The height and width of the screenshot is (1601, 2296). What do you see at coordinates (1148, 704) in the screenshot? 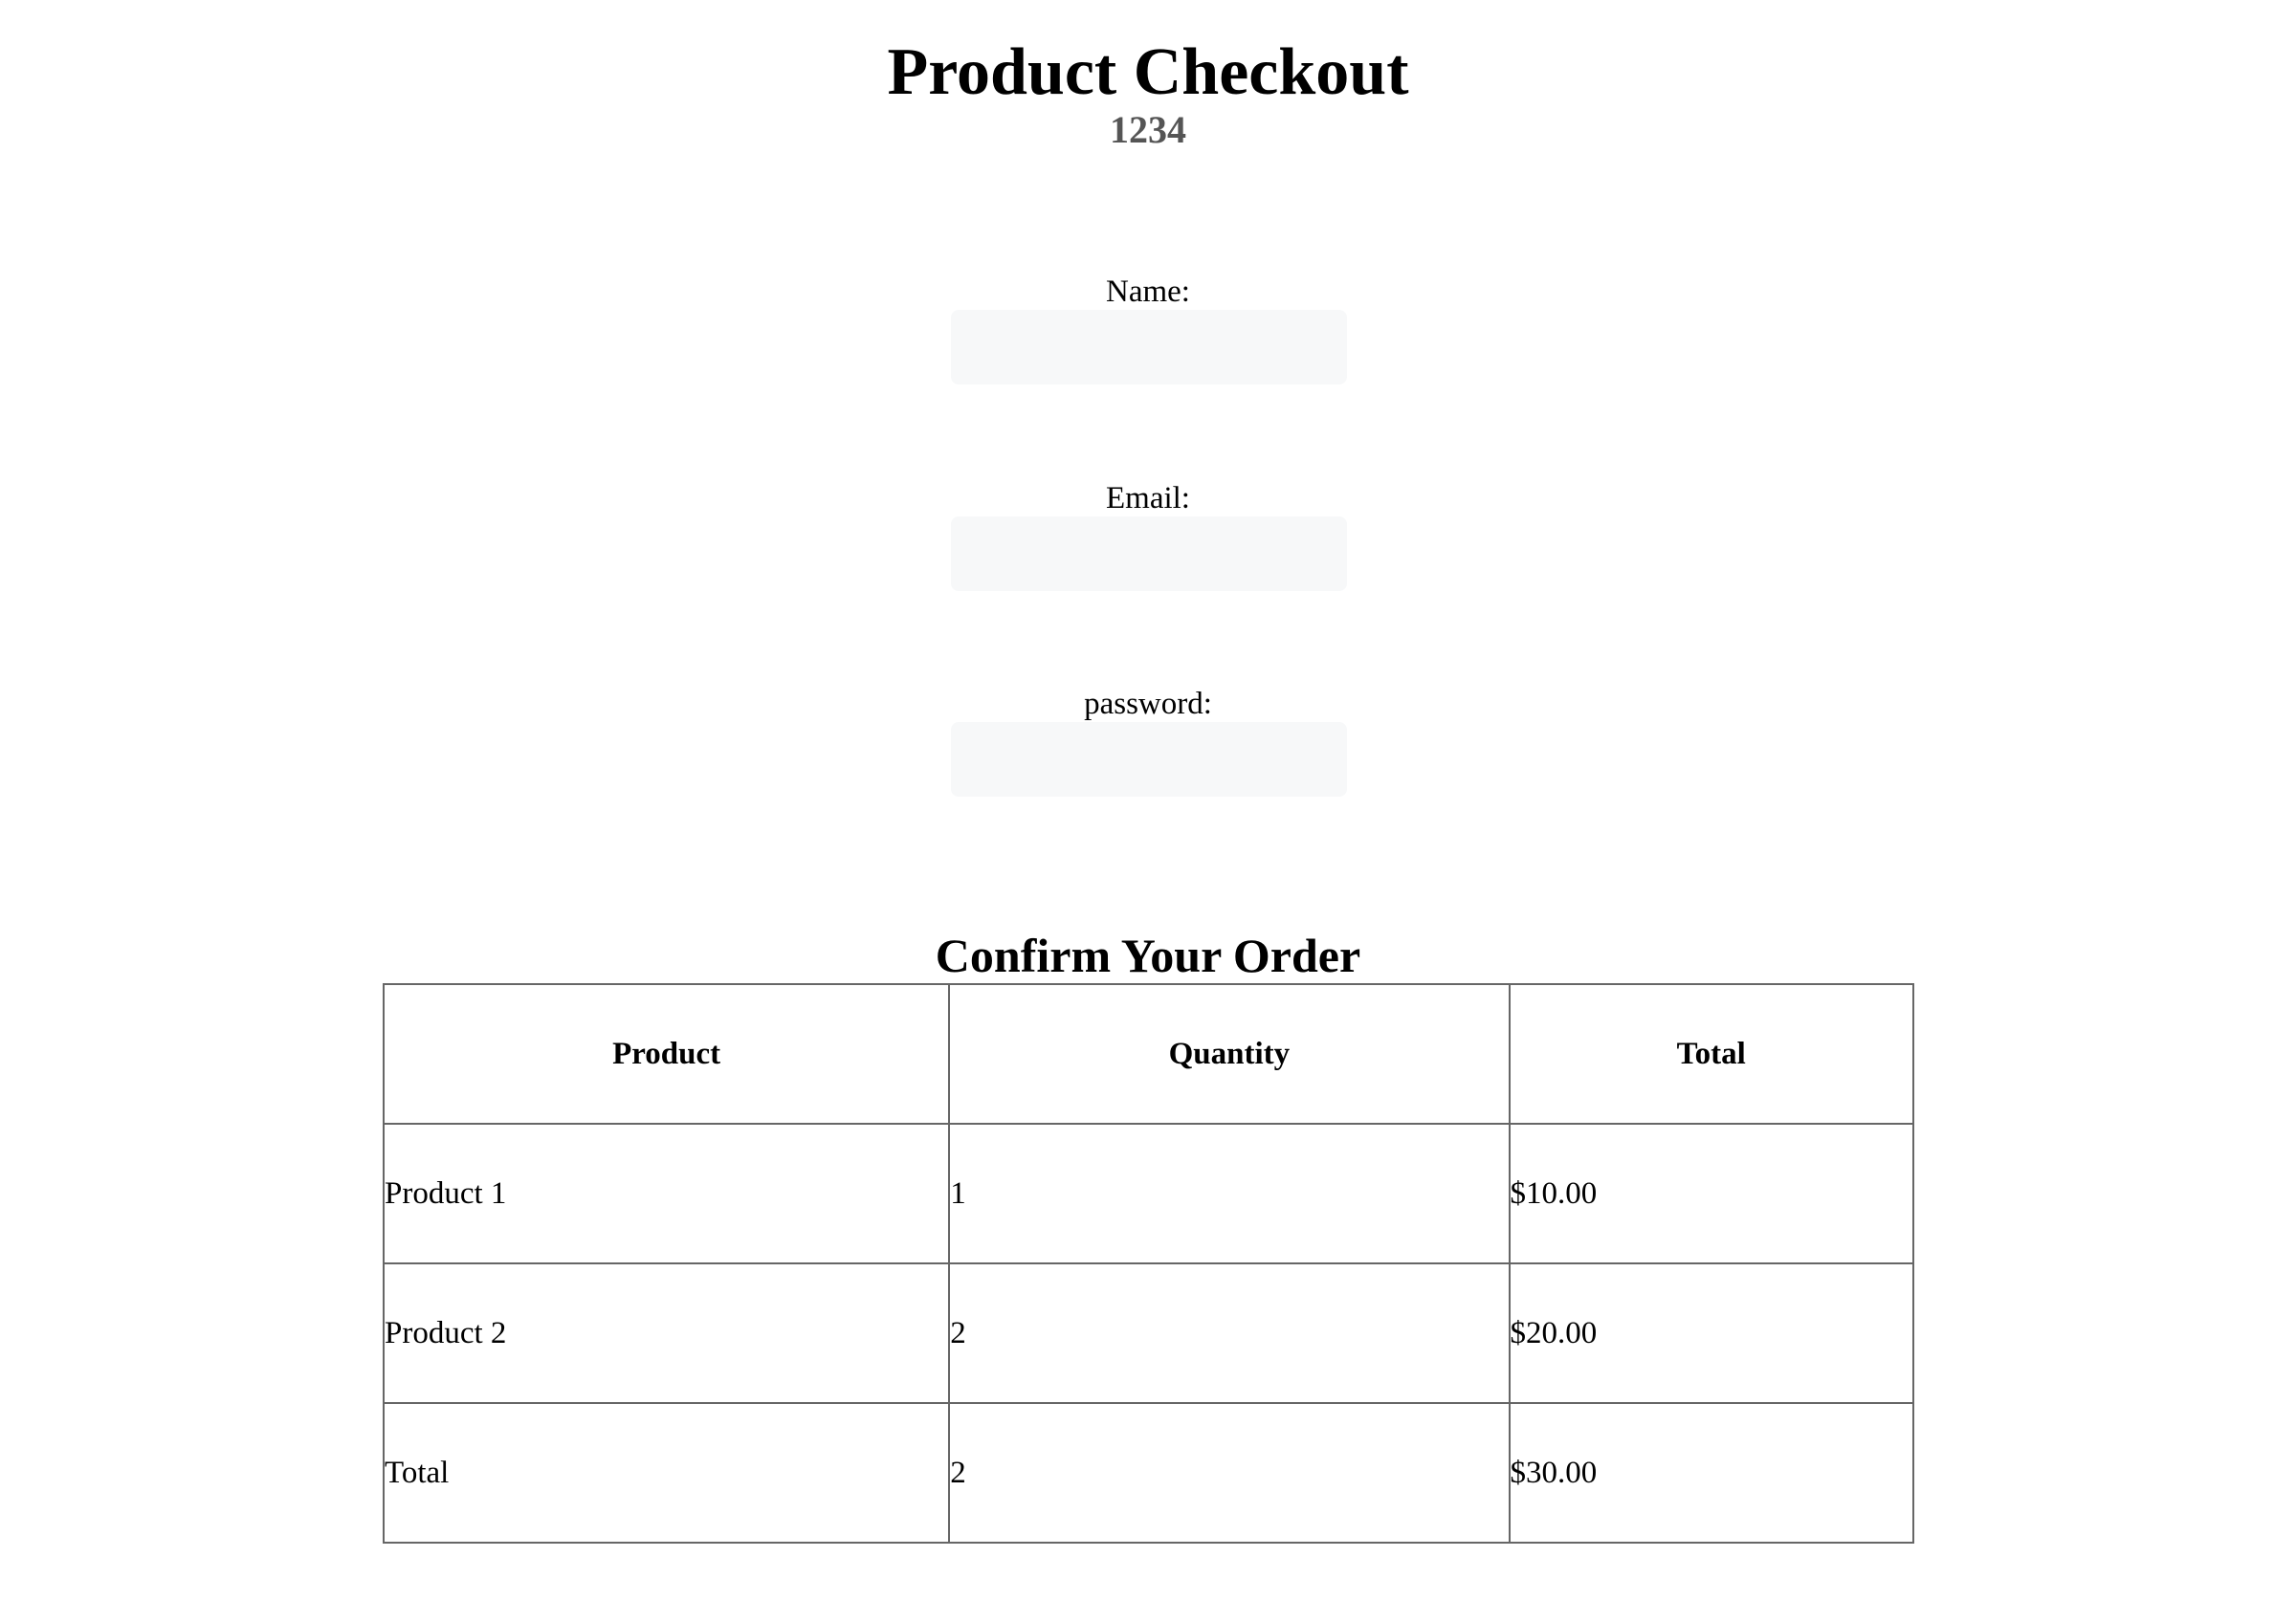
I see `password-label: password:` at bounding box center [1148, 704].